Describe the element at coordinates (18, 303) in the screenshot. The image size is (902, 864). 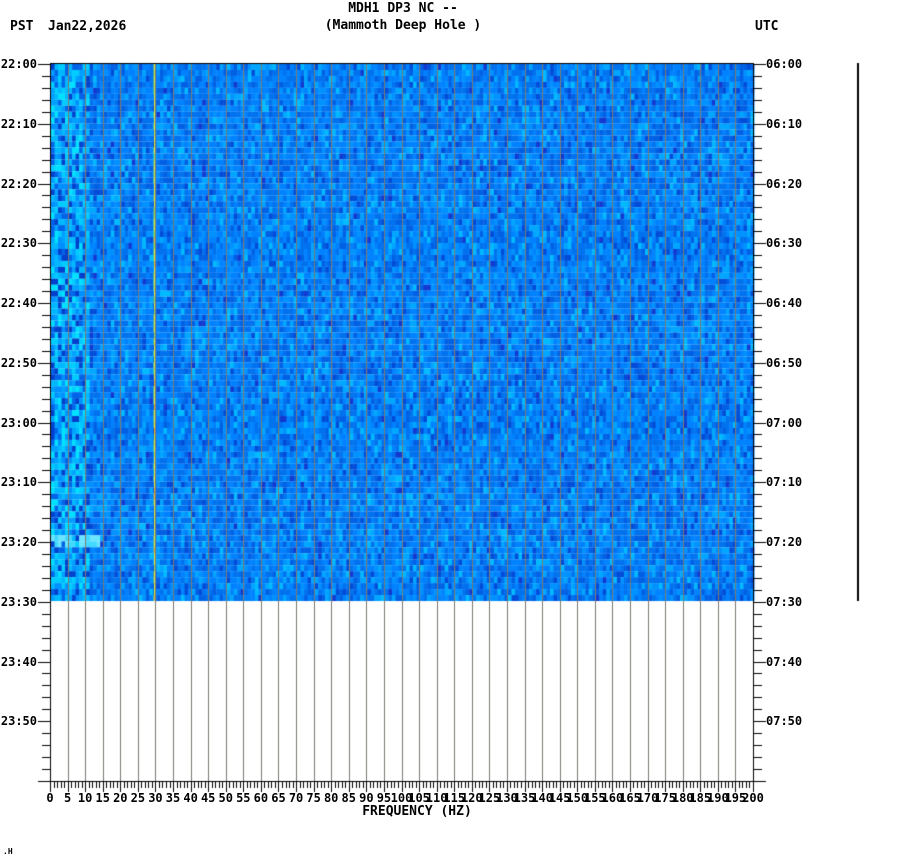
I see `left-time-label: 22:40` at that location.